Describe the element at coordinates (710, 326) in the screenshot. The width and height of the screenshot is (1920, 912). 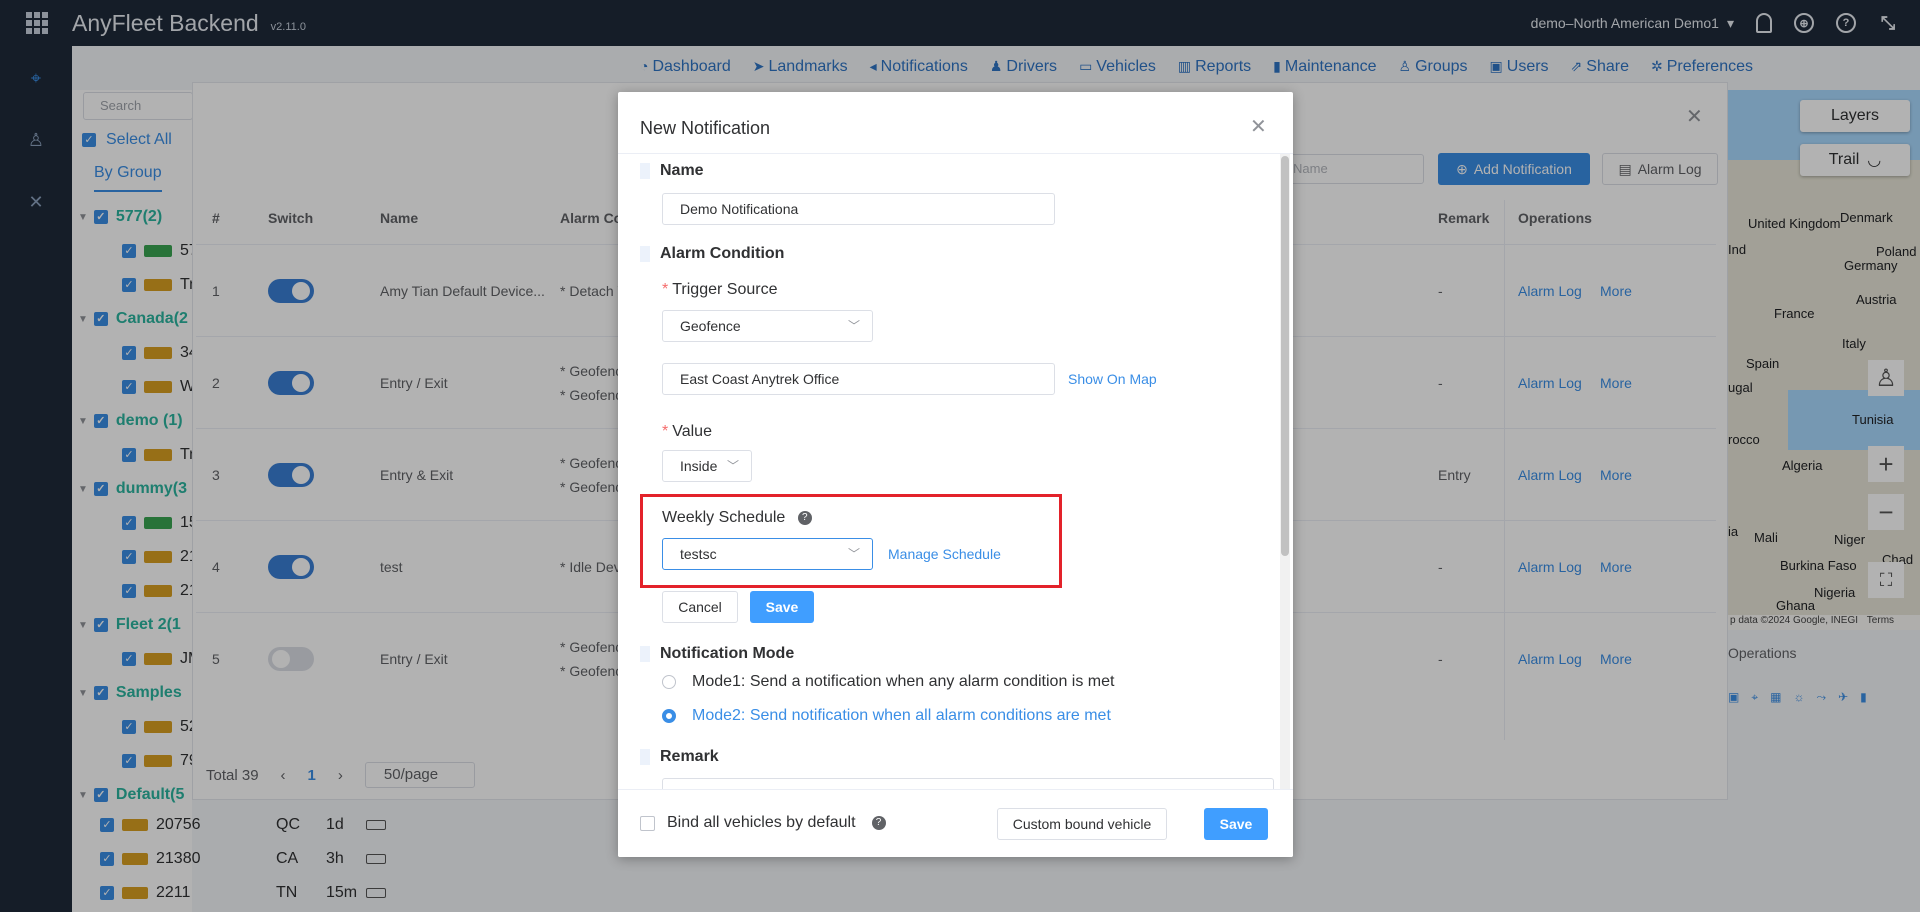
I see `trigger-source-value: Geofence` at that location.